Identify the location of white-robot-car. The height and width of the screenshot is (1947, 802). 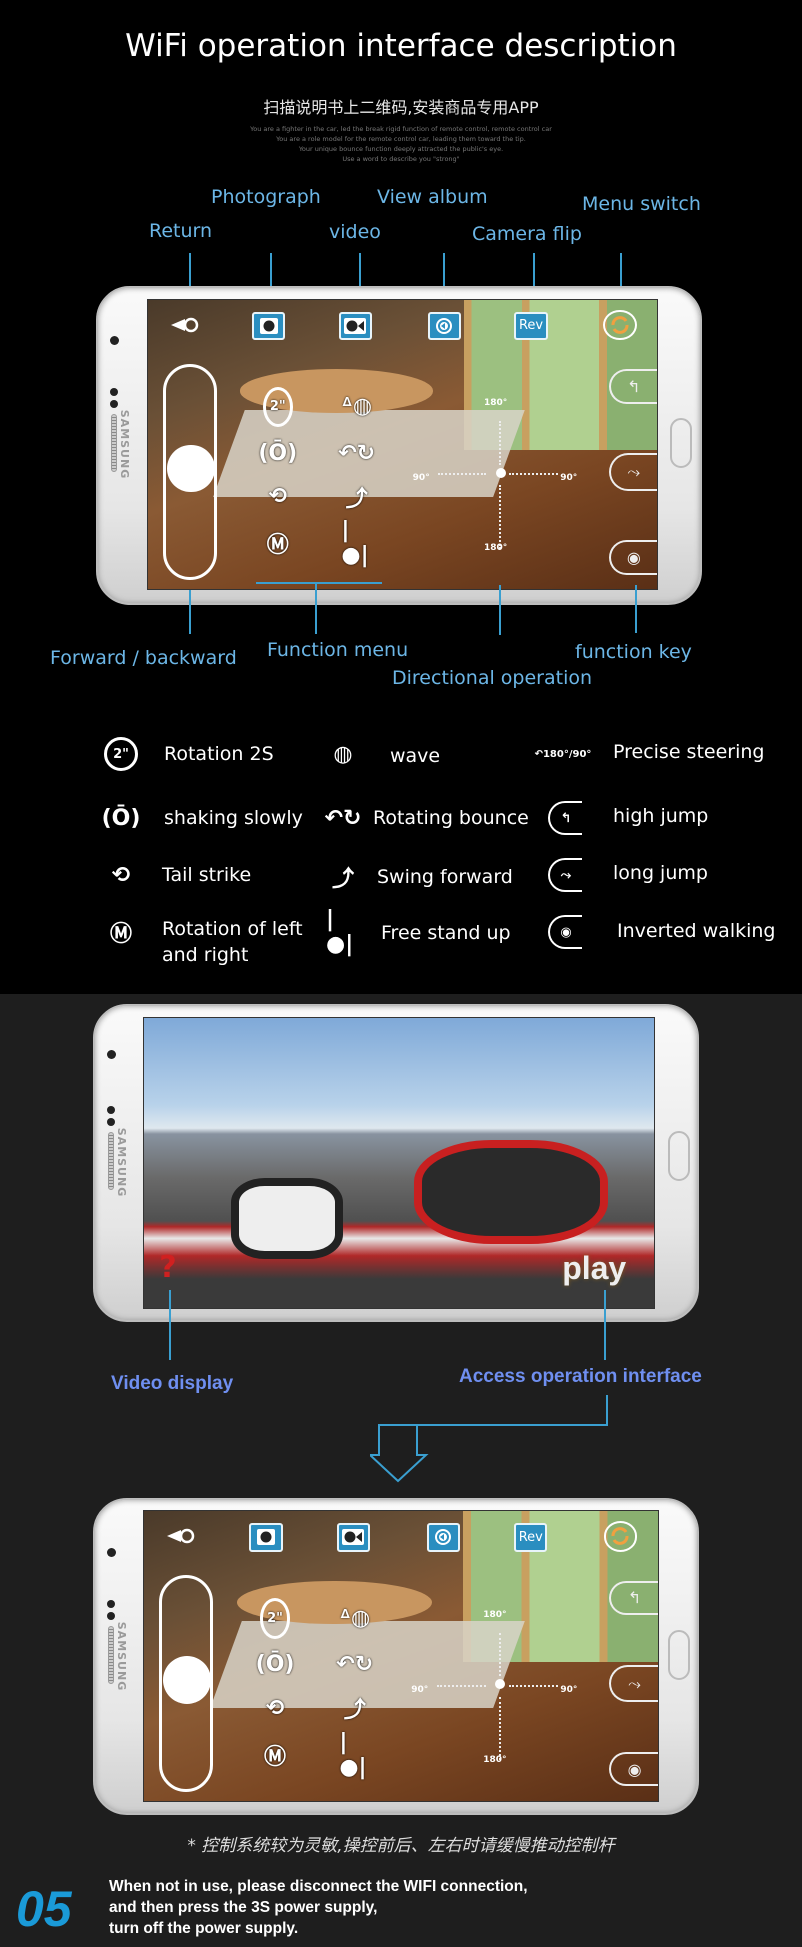
(286, 1218).